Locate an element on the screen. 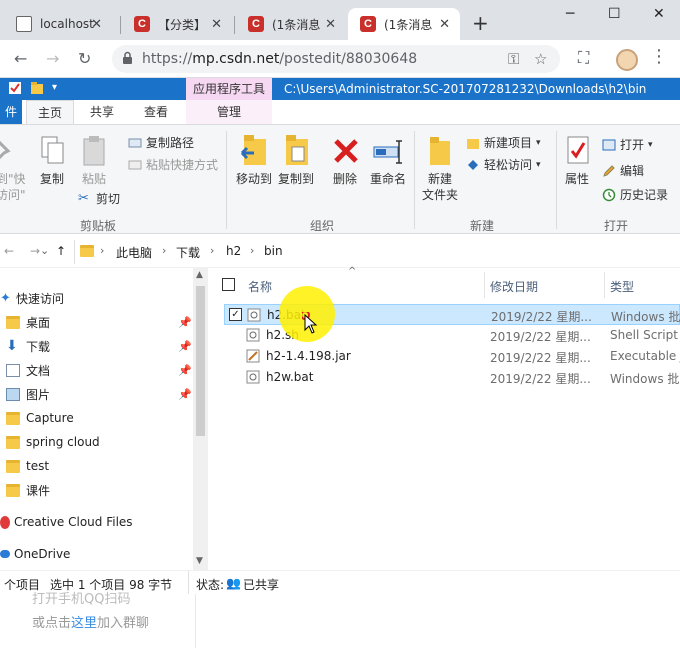  chevron-down-icon: ⌄ is located at coordinates (44, 250).